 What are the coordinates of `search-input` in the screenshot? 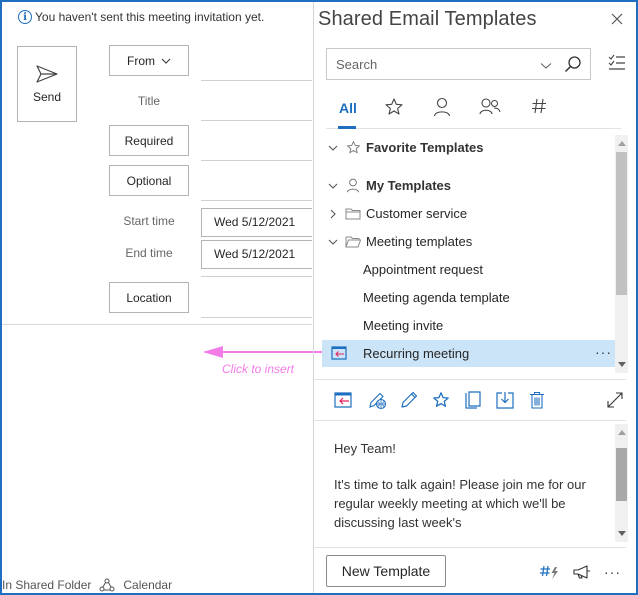 It's located at (427, 64).